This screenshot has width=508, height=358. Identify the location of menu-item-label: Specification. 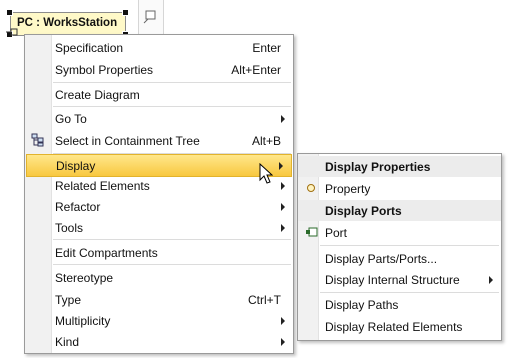
(89, 48).